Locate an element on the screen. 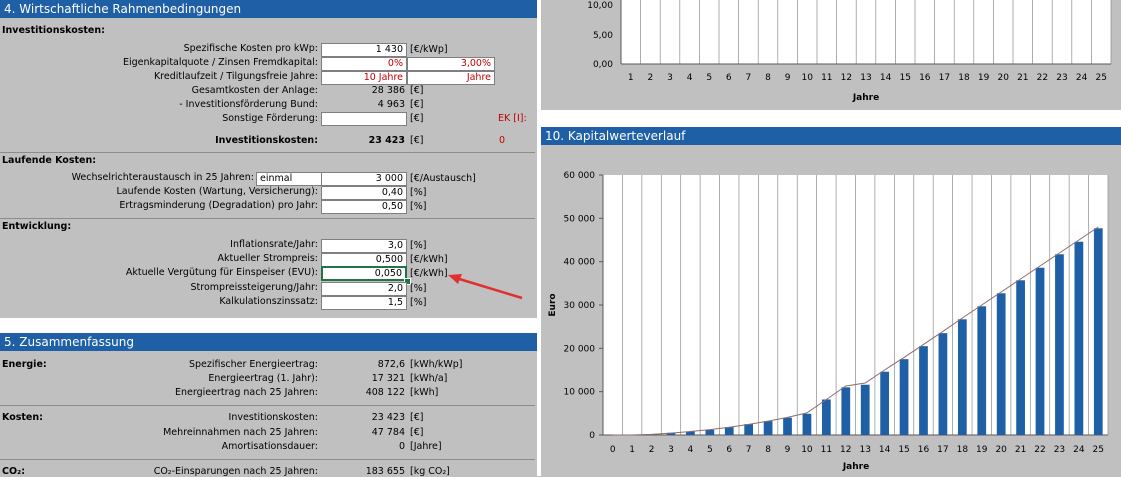  chart-ylabel: Euro is located at coordinates (553, 304).